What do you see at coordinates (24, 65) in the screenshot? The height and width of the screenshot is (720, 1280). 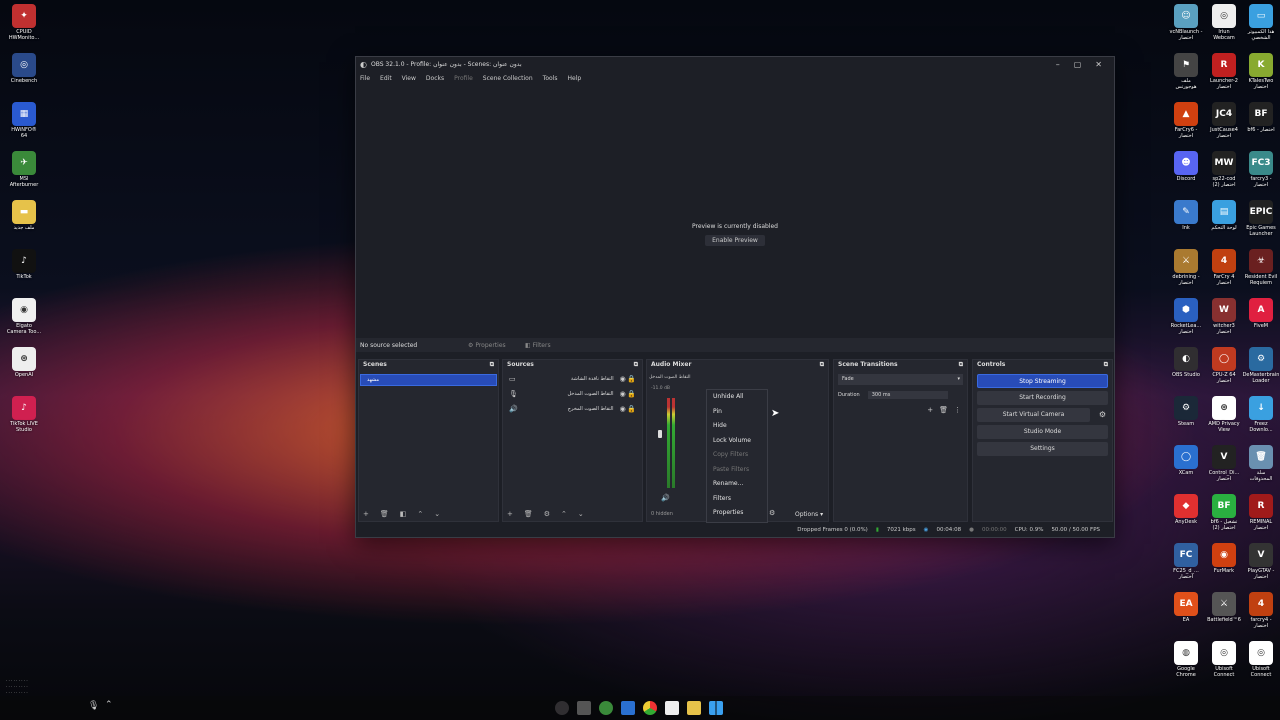 I see `cinebench-icon: ◎` at bounding box center [24, 65].